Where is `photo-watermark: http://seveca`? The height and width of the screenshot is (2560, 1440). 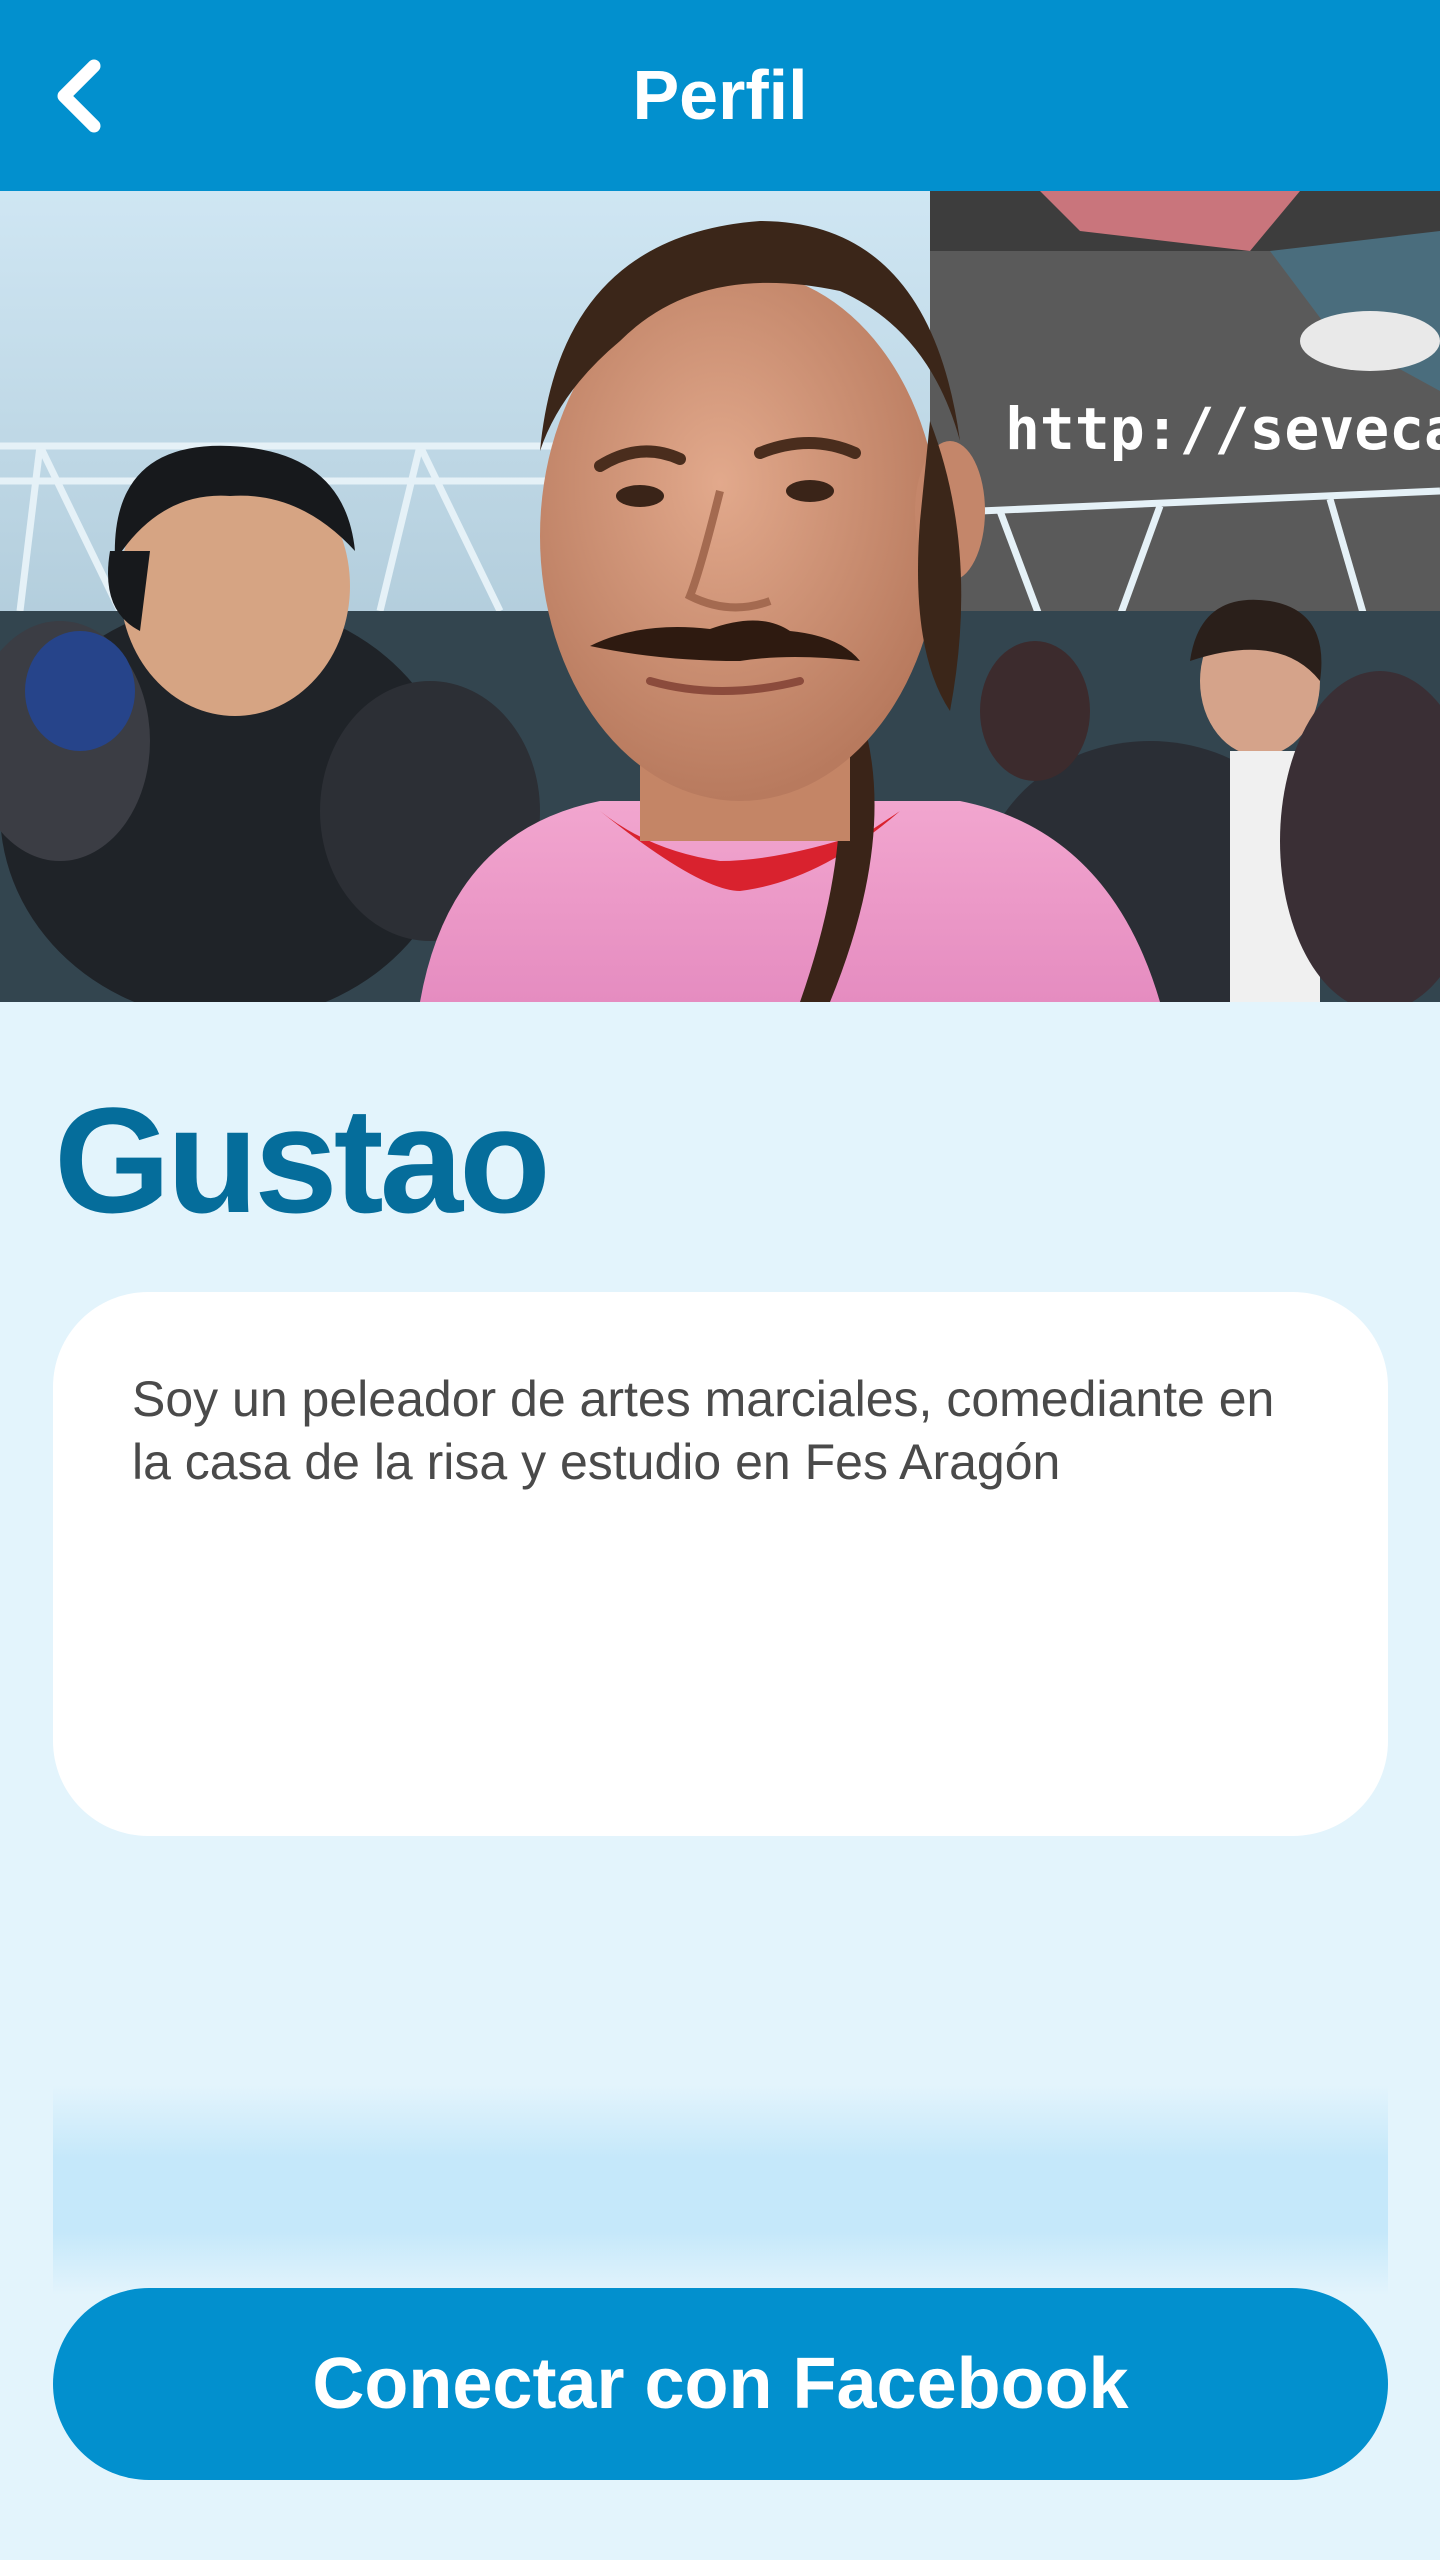
photo-watermark: http://seveca is located at coordinates (1222, 429).